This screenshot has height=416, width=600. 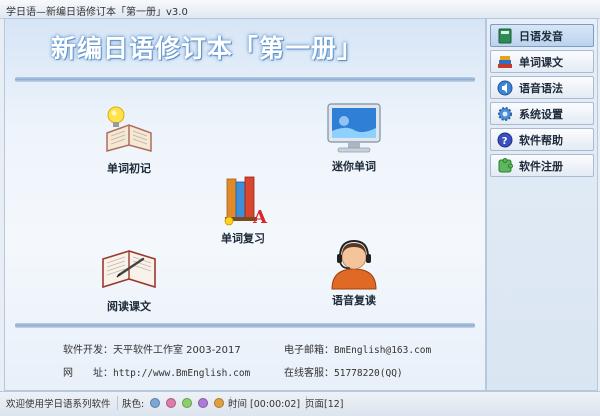 What do you see at coordinates (238, 404) in the screenshot?
I see `time-label: 时间` at bounding box center [238, 404].